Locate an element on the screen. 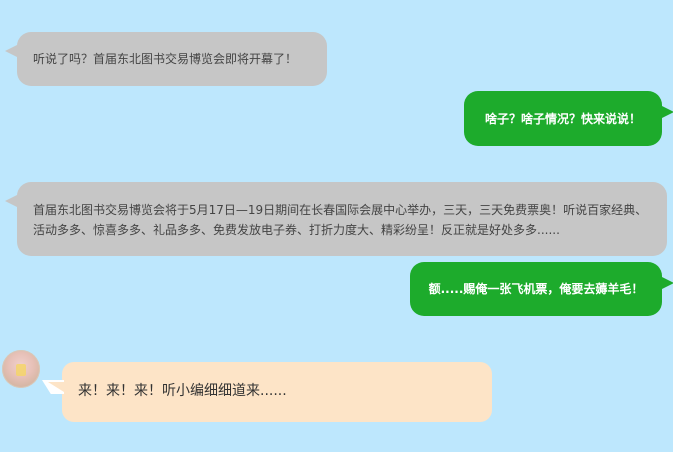  message-text: 额.....赐俺一张飞机票，俺要去薅羊毛！ is located at coordinates (536, 289).